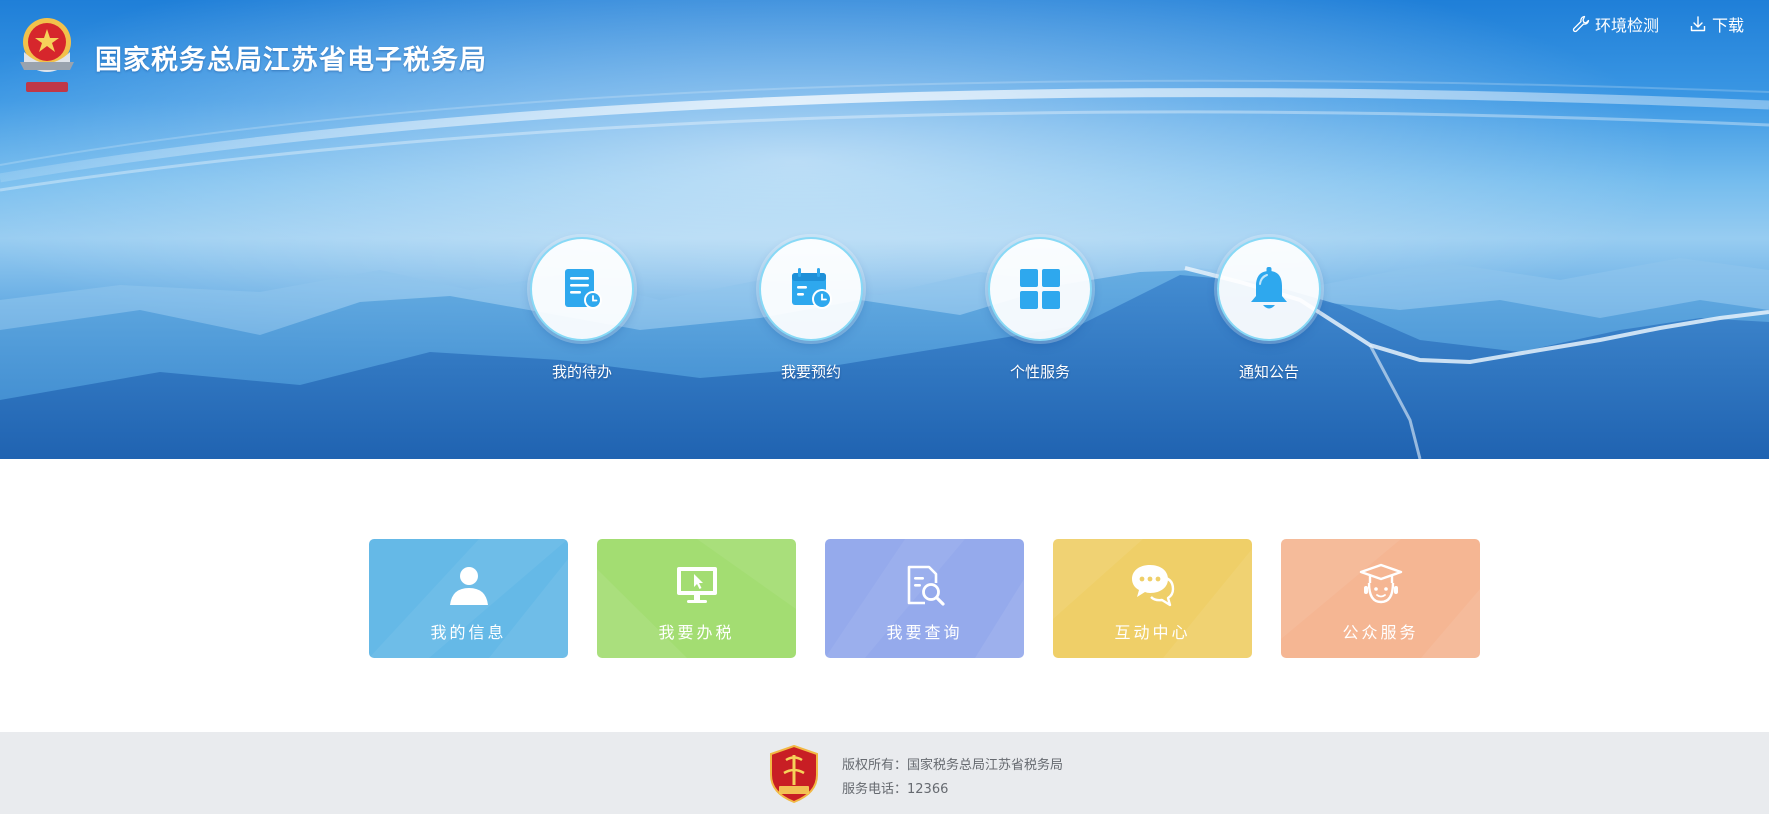 This screenshot has width=1769, height=823. Describe the element at coordinates (953, 765) in the screenshot. I see `footer-copyright: 版权所有：国家税务总局江苏省税务局` at that location.